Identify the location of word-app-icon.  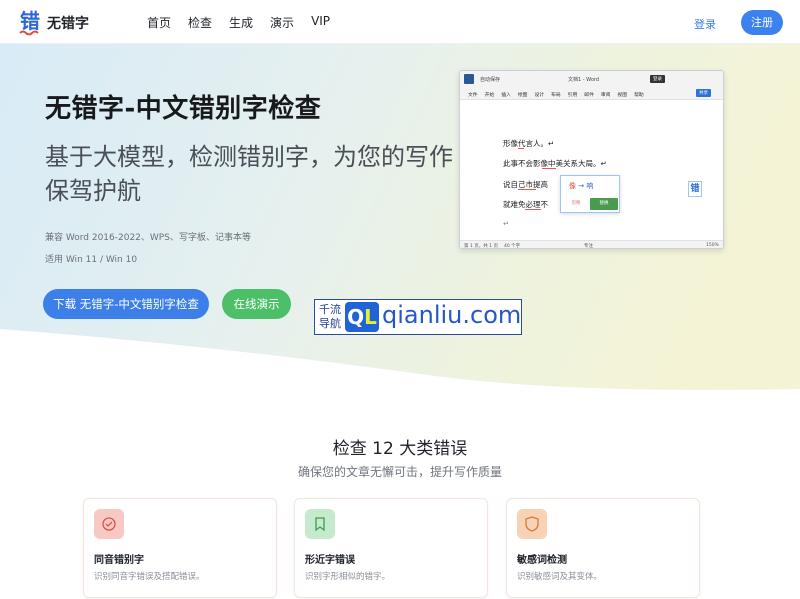
(469, 79).